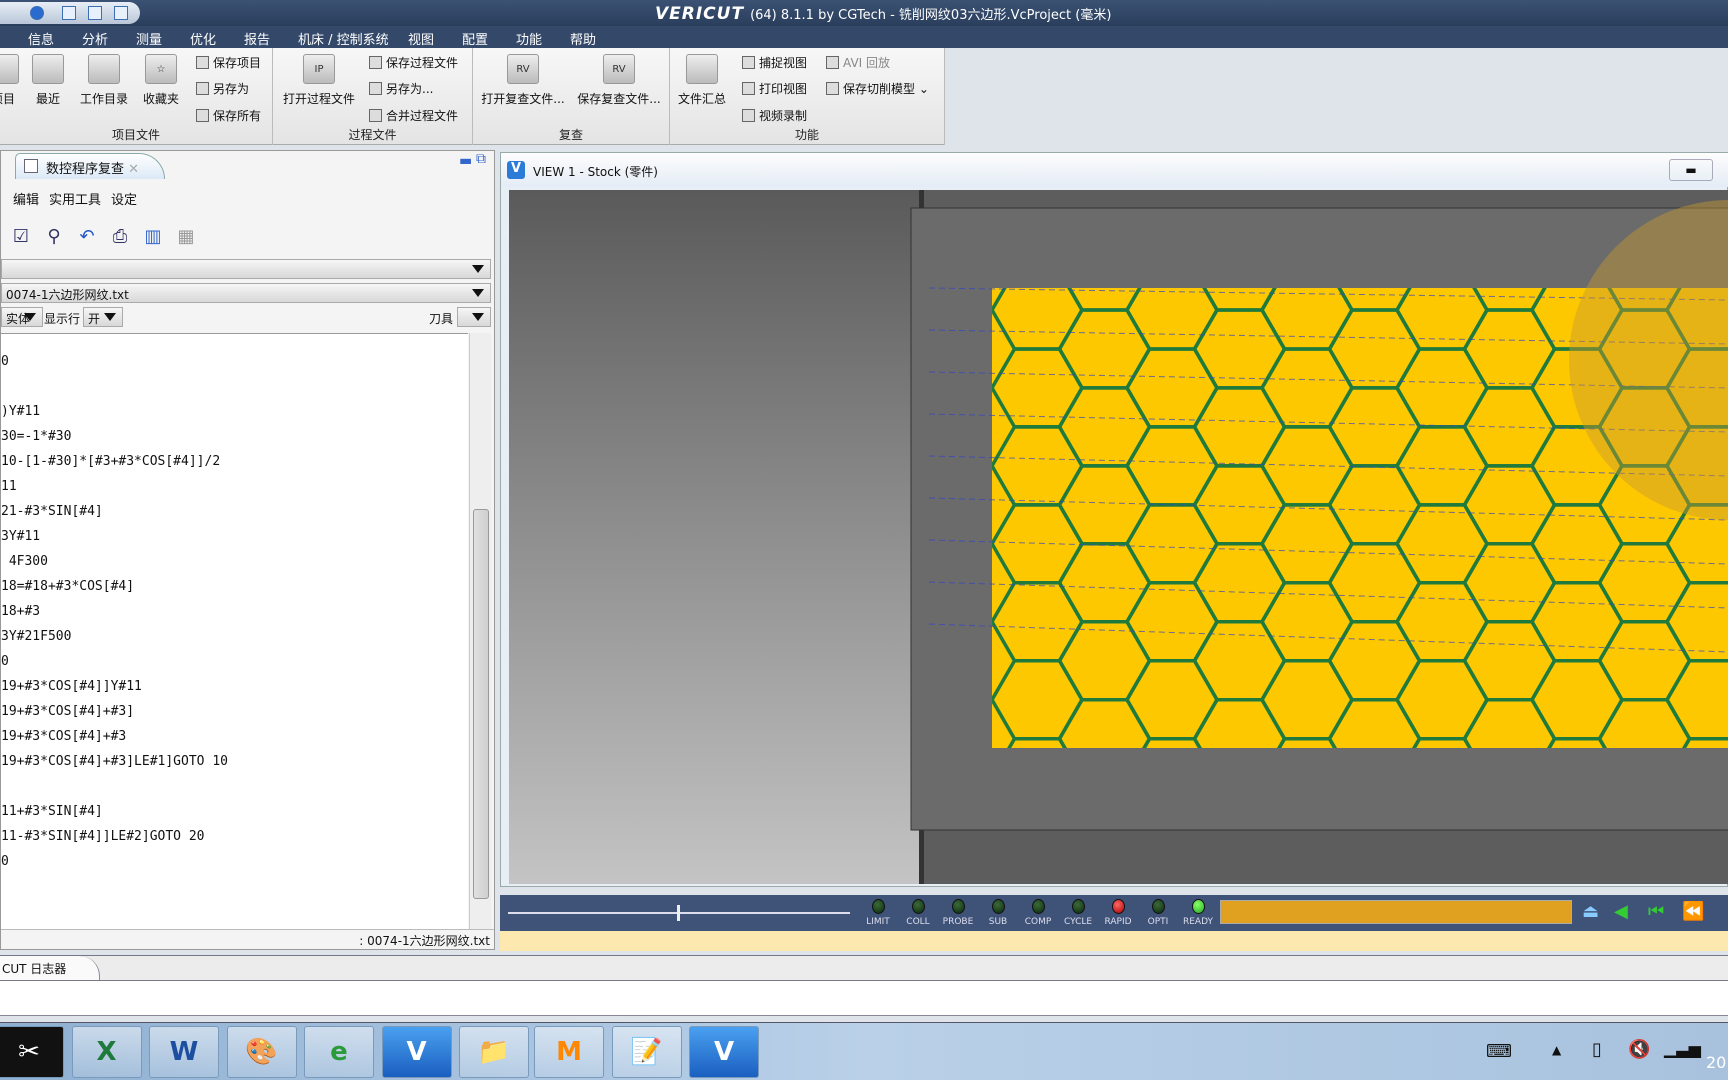 The image size is (1728, 1080). What do you see at coordinates (246, 293) in the screenshot?
I see `file-dropdown: 0074-1六边形网纹.txt` at bounding box center [246, 293].